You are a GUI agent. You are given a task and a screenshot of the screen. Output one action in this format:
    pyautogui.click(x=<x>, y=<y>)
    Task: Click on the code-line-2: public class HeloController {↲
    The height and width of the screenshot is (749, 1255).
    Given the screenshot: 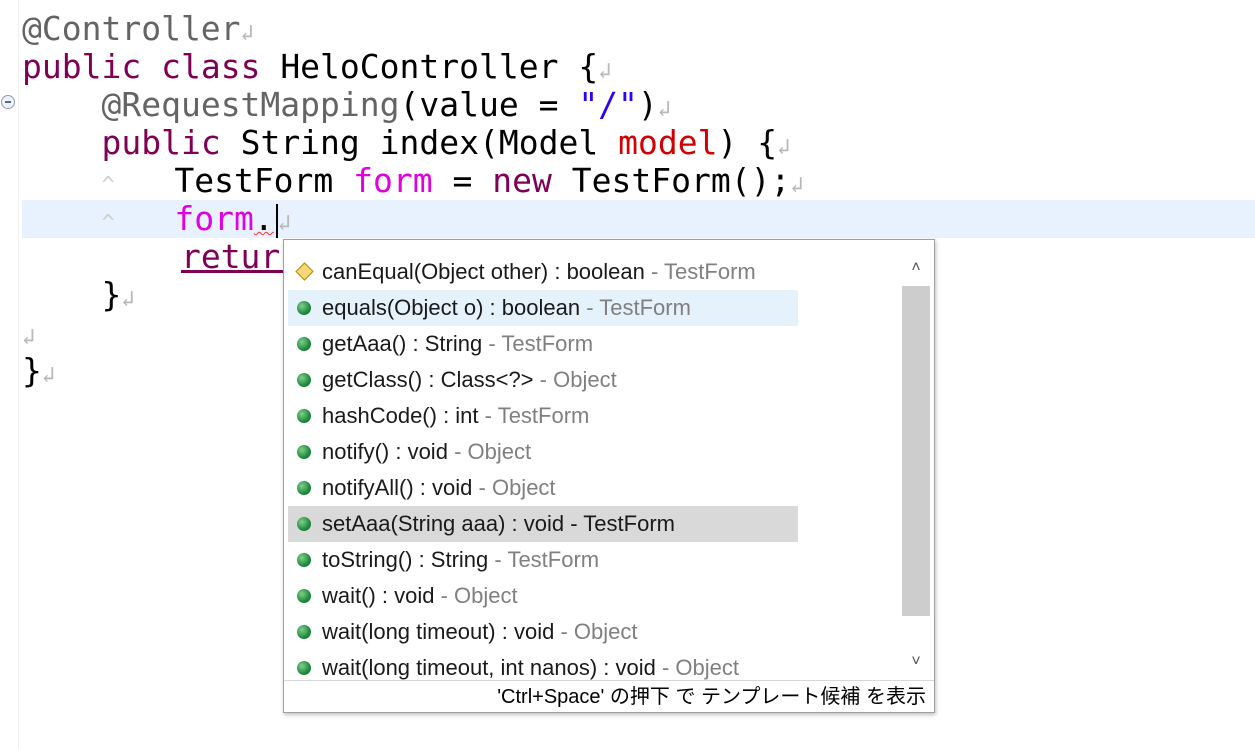 What is the action you would take?
    pyautogui.click(x=316, y=67)
    